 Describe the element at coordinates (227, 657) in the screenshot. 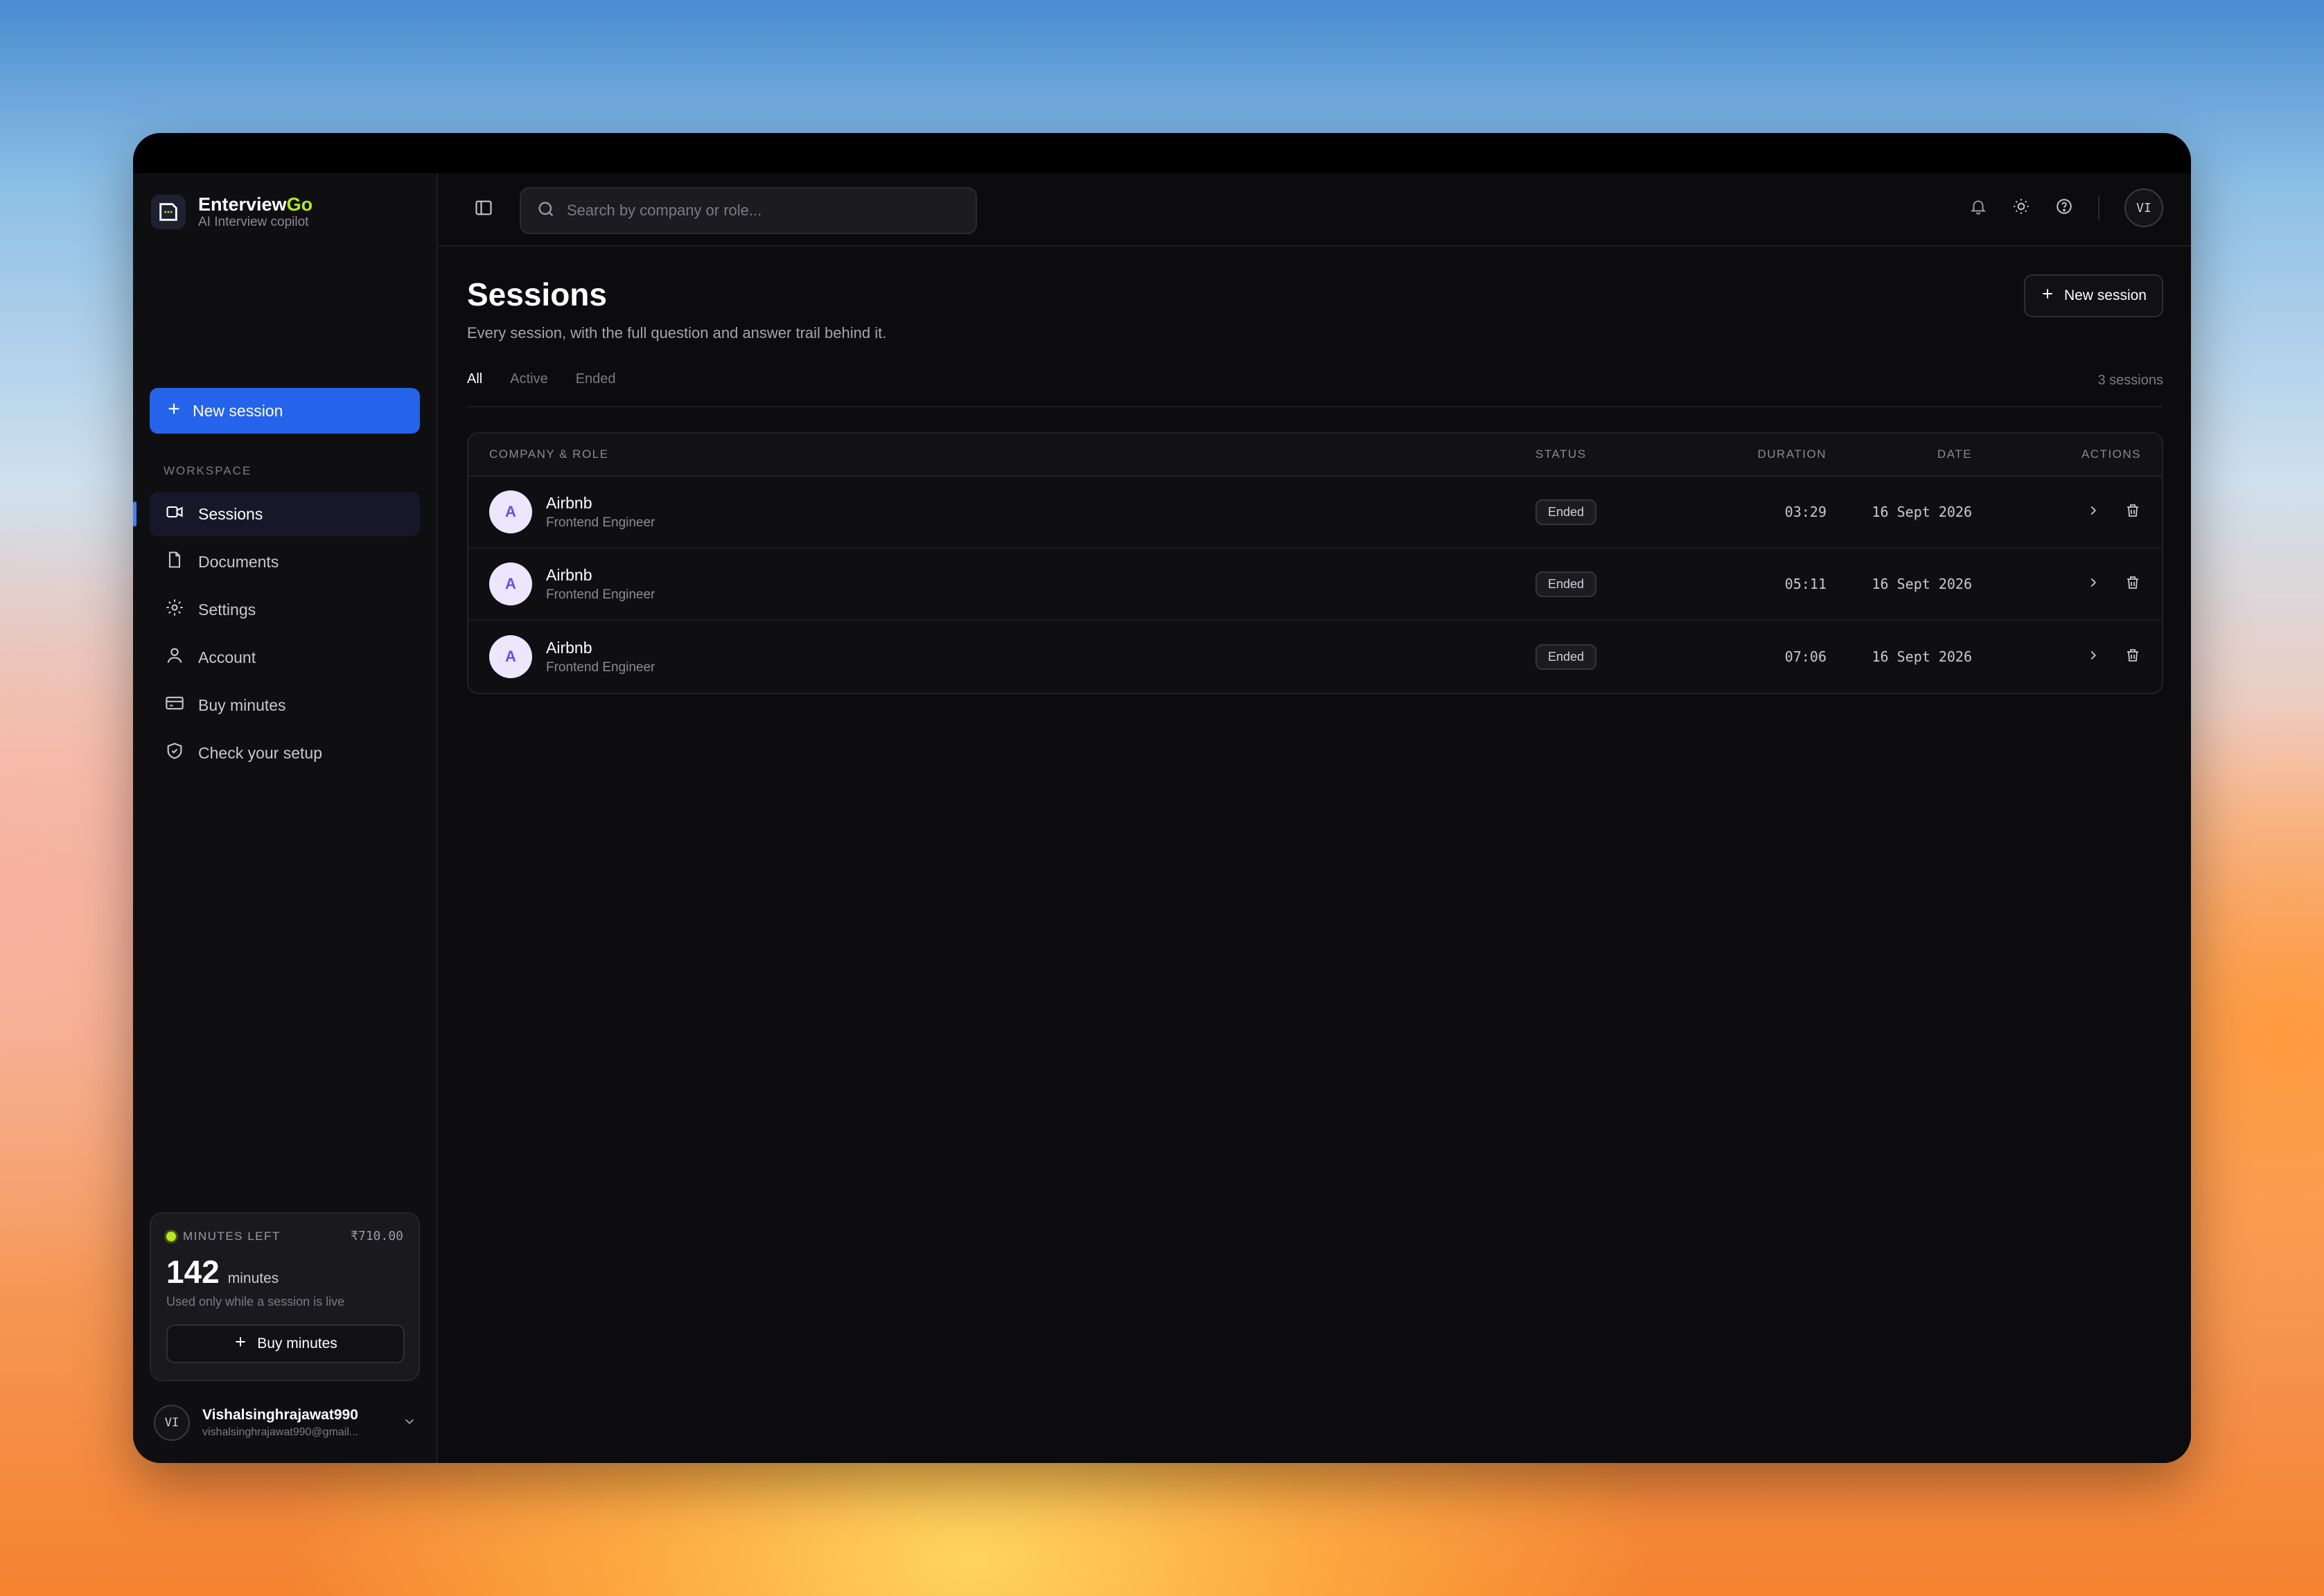

I see `sidebar-item-label: Account` at that location.